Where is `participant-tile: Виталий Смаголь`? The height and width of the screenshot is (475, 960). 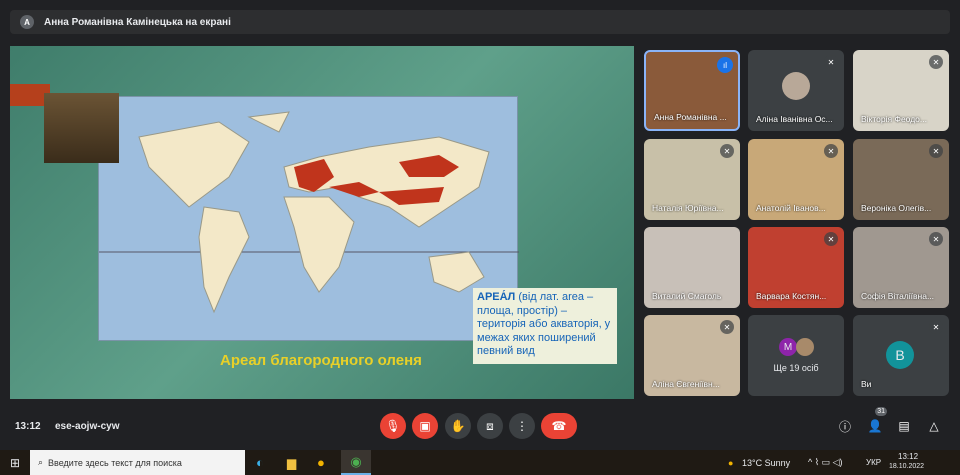
participant-tile: Виталий Смаголь is located at coordinates (692, 267).